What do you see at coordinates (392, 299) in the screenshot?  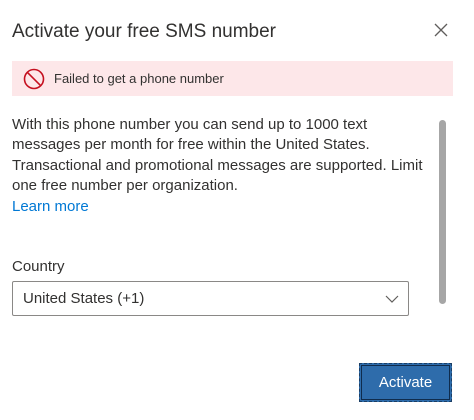 I see `chevron-down-icon` at bounding box center [392, 299].